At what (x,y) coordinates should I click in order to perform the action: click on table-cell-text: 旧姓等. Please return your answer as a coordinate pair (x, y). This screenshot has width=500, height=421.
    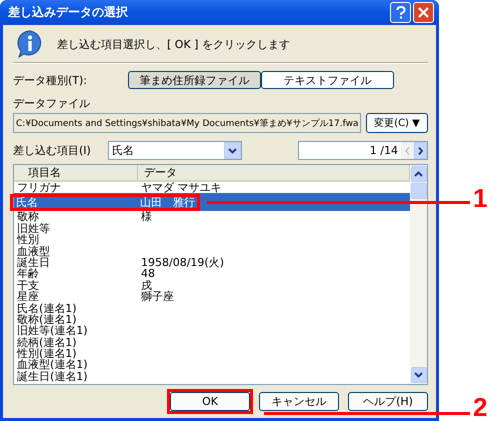
    Looking at the image, I should click on (34, 228).